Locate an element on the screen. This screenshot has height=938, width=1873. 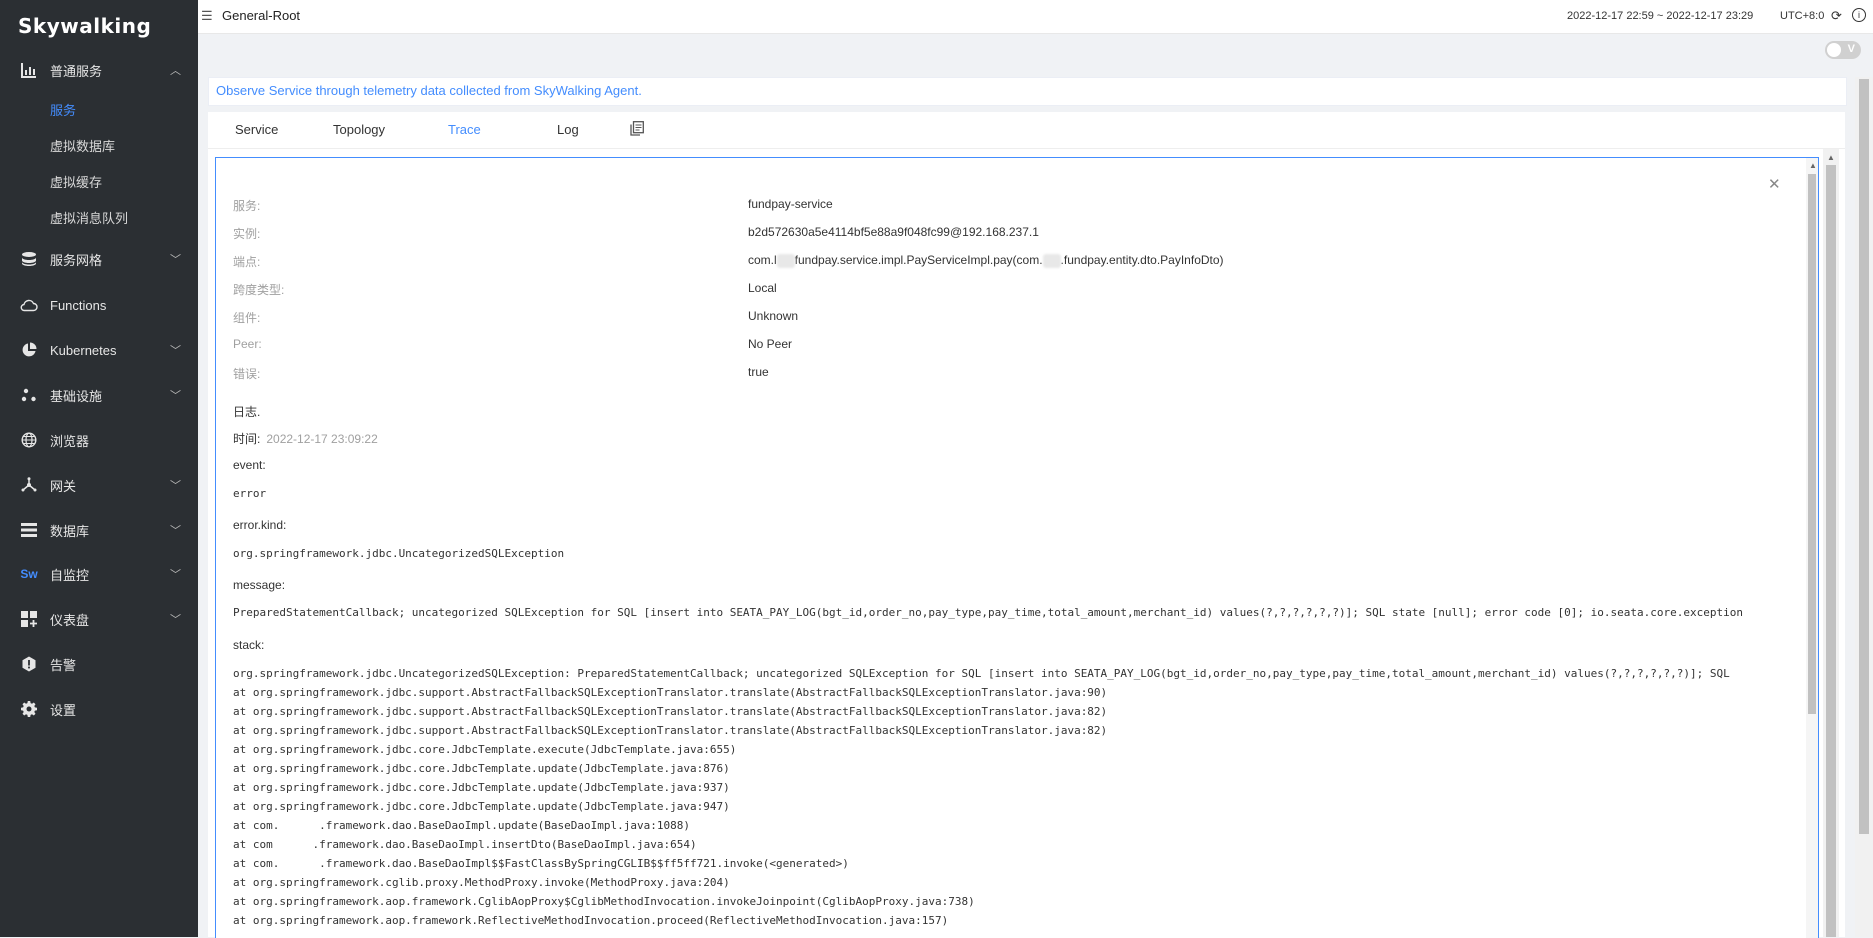
trace-scrollbar: ▲ is located at coordinates (1831, 543).